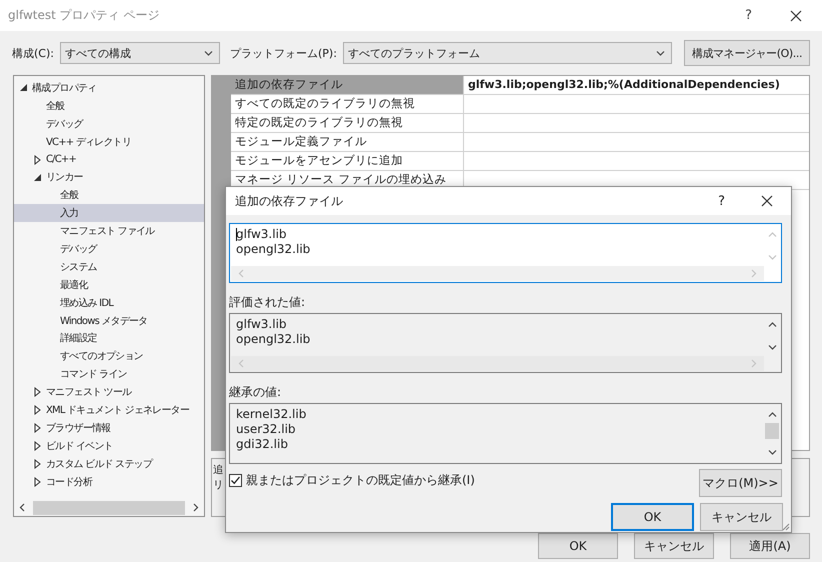 The height and width of the screenshot is (562, 822). I want to click on window-title: glfwtest プロパティ ページ, so click(84, 15).